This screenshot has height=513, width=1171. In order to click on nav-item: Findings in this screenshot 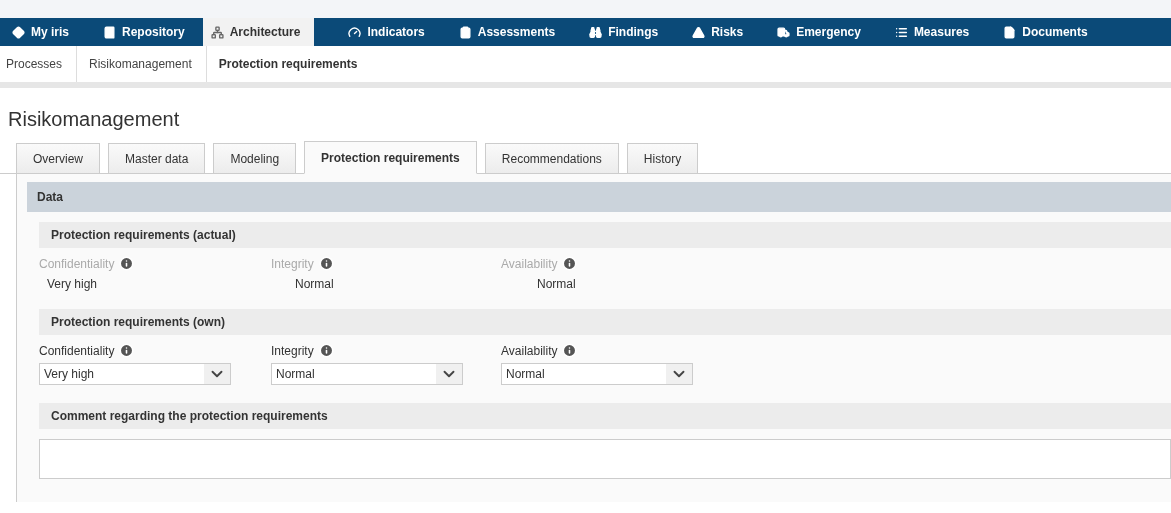, I will do `click(627, 32)`.